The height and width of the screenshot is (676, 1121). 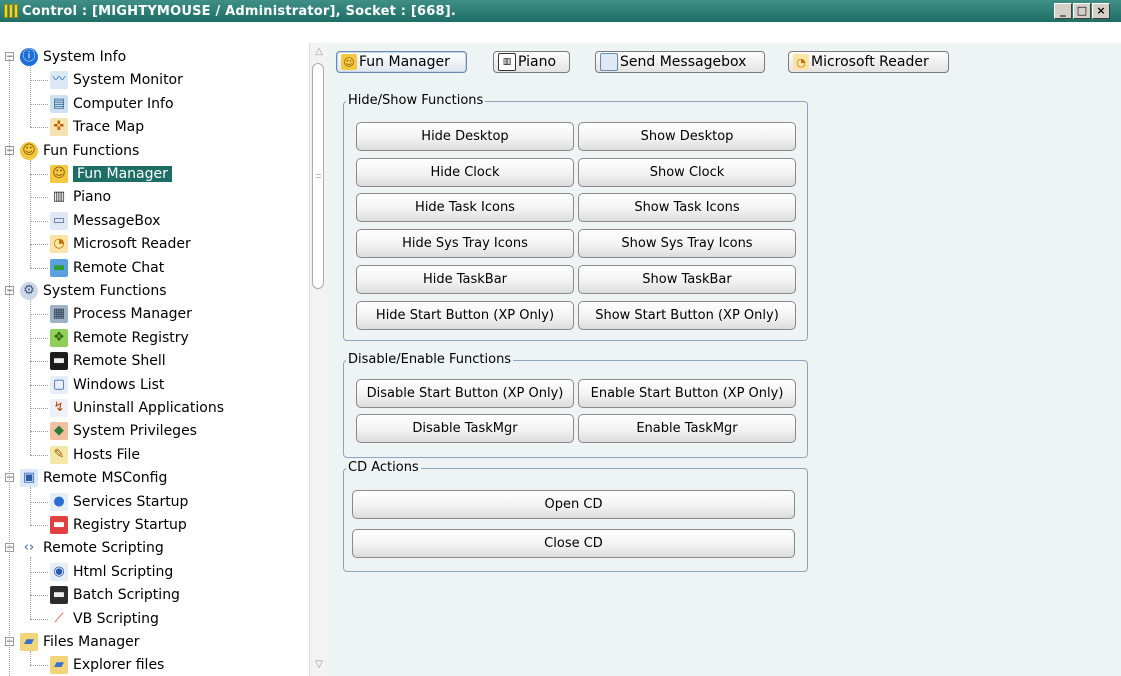 What do you see at coordinates (573, 504) in the screenshot?
I see `open-cd-button: Open CD` at bounding box center [573, 504].